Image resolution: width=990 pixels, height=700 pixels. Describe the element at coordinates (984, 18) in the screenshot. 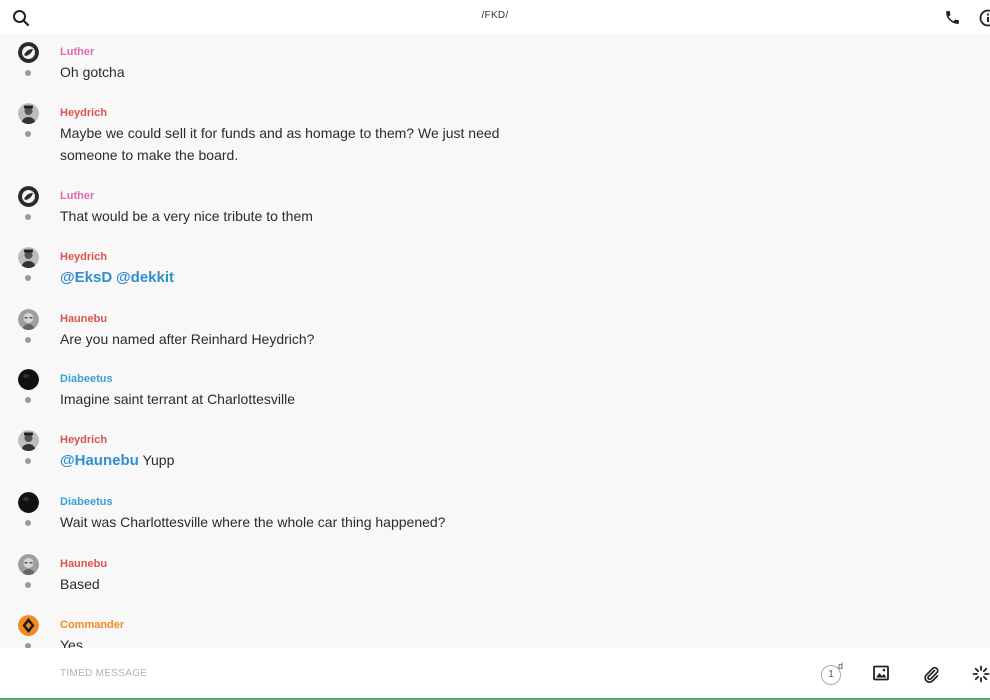

I see `info-icon` at that location.